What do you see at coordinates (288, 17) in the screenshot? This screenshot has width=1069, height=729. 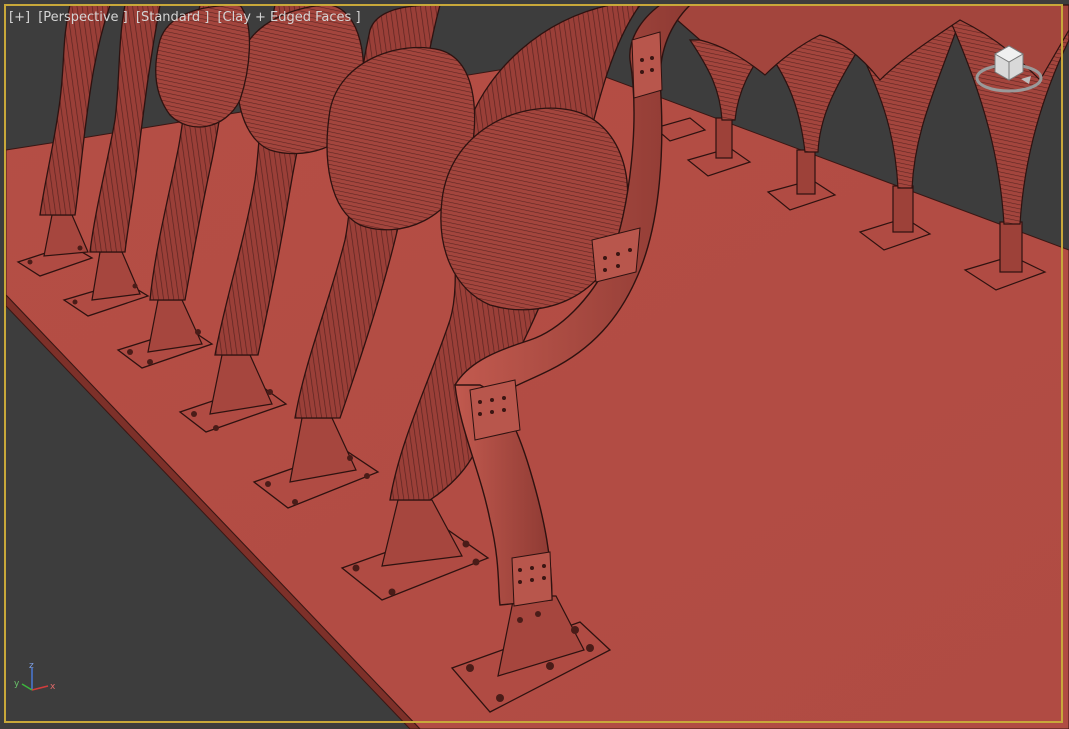 I see `viewport-shading-mode-menu: [Clay + Edged Faces ]` at bounding box center [288, 17].